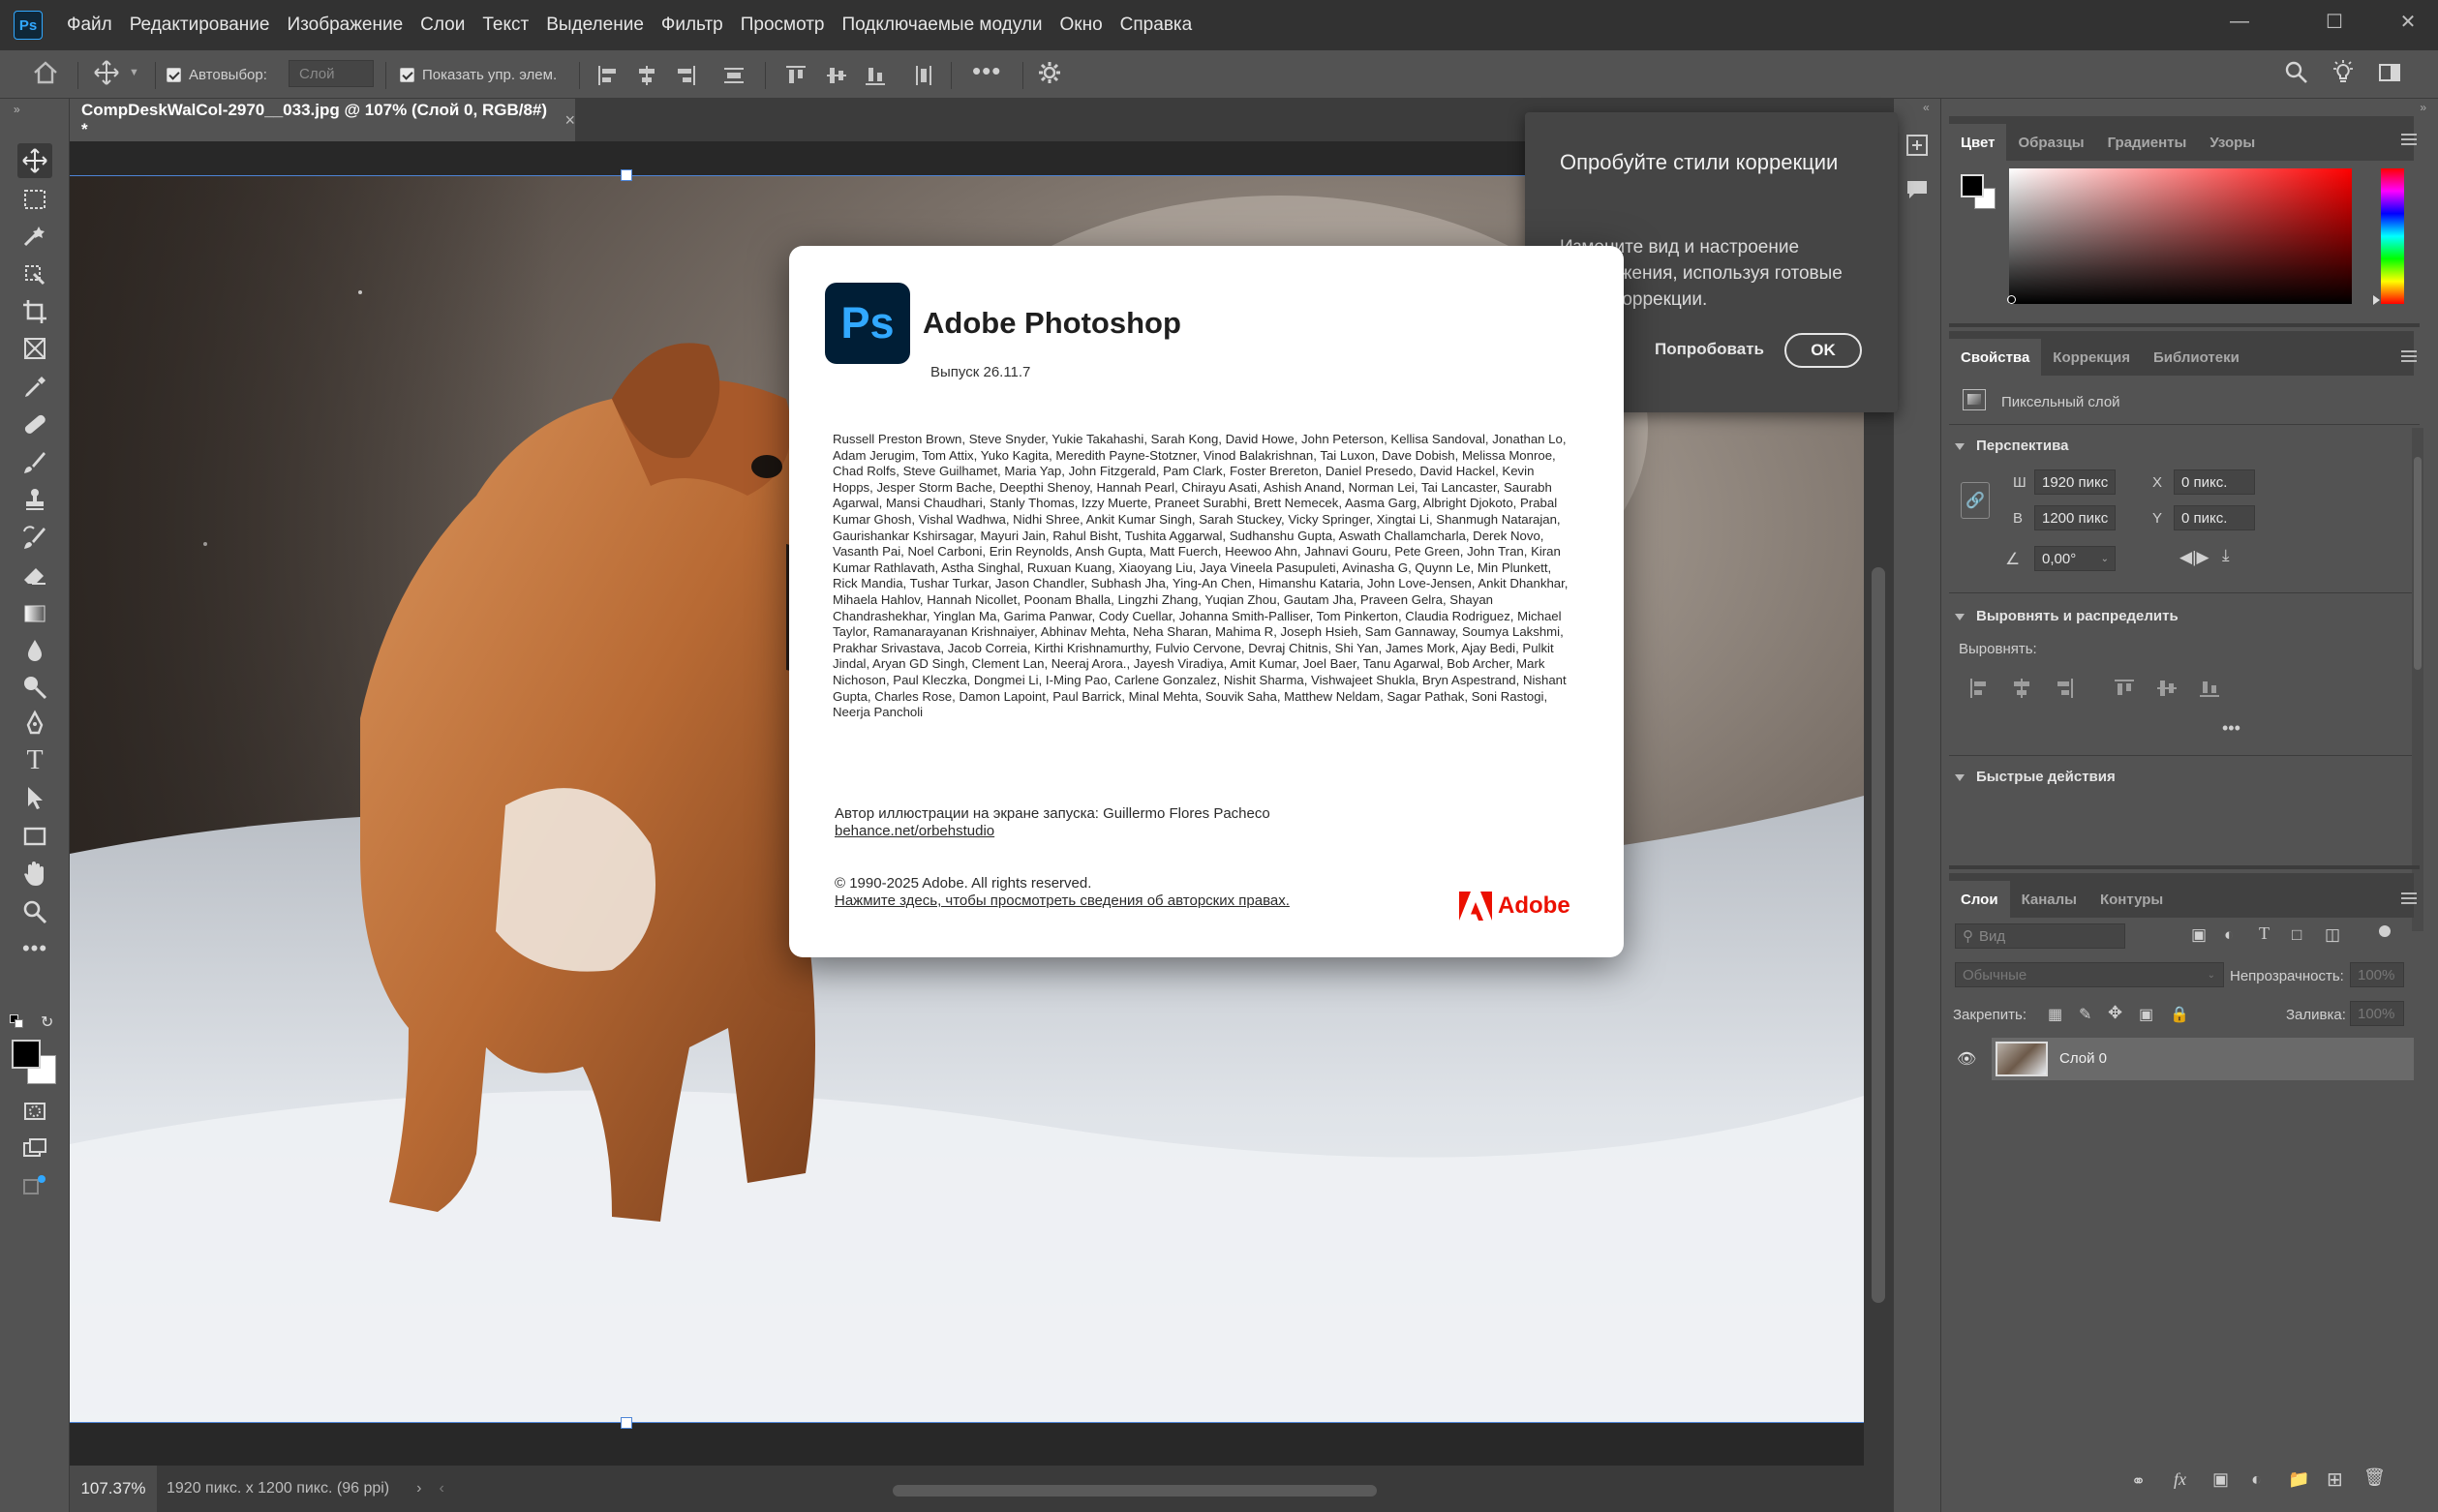 This screenshot has width=2438, height=1512. I want to click on y-field: 0 пикс., so click(2214, 517).